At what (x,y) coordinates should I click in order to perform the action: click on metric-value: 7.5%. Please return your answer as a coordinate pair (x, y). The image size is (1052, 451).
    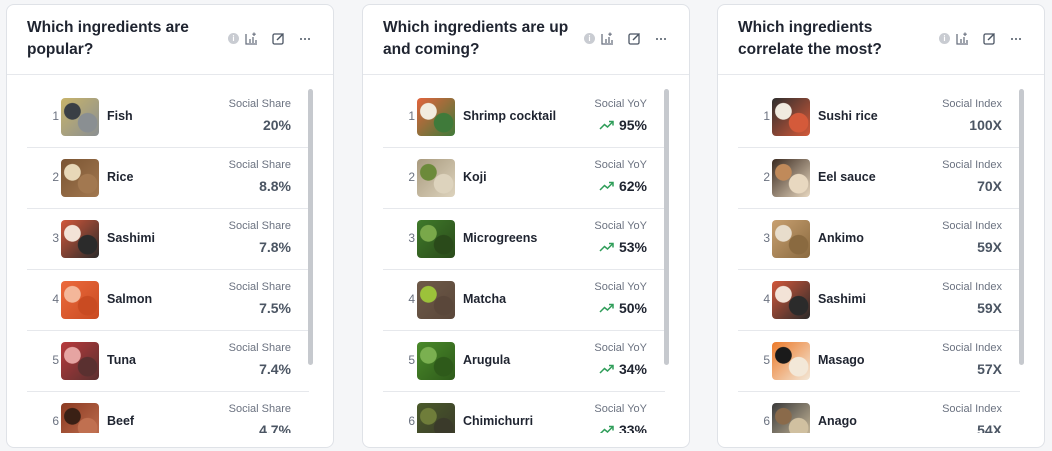
    Looking at the image, I should click on (275, 308).